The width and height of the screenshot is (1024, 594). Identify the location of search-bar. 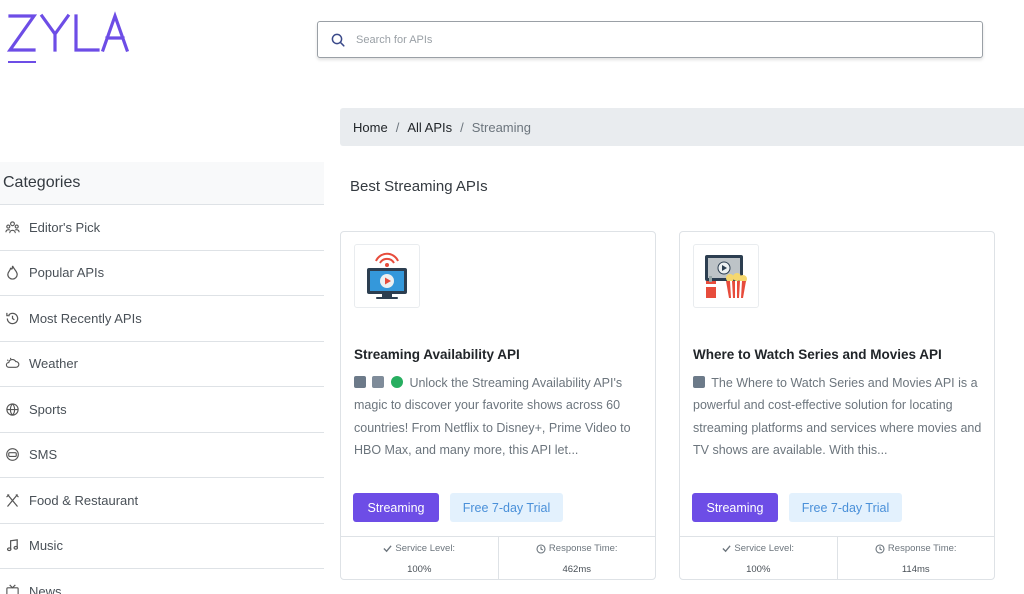
(650, 39).